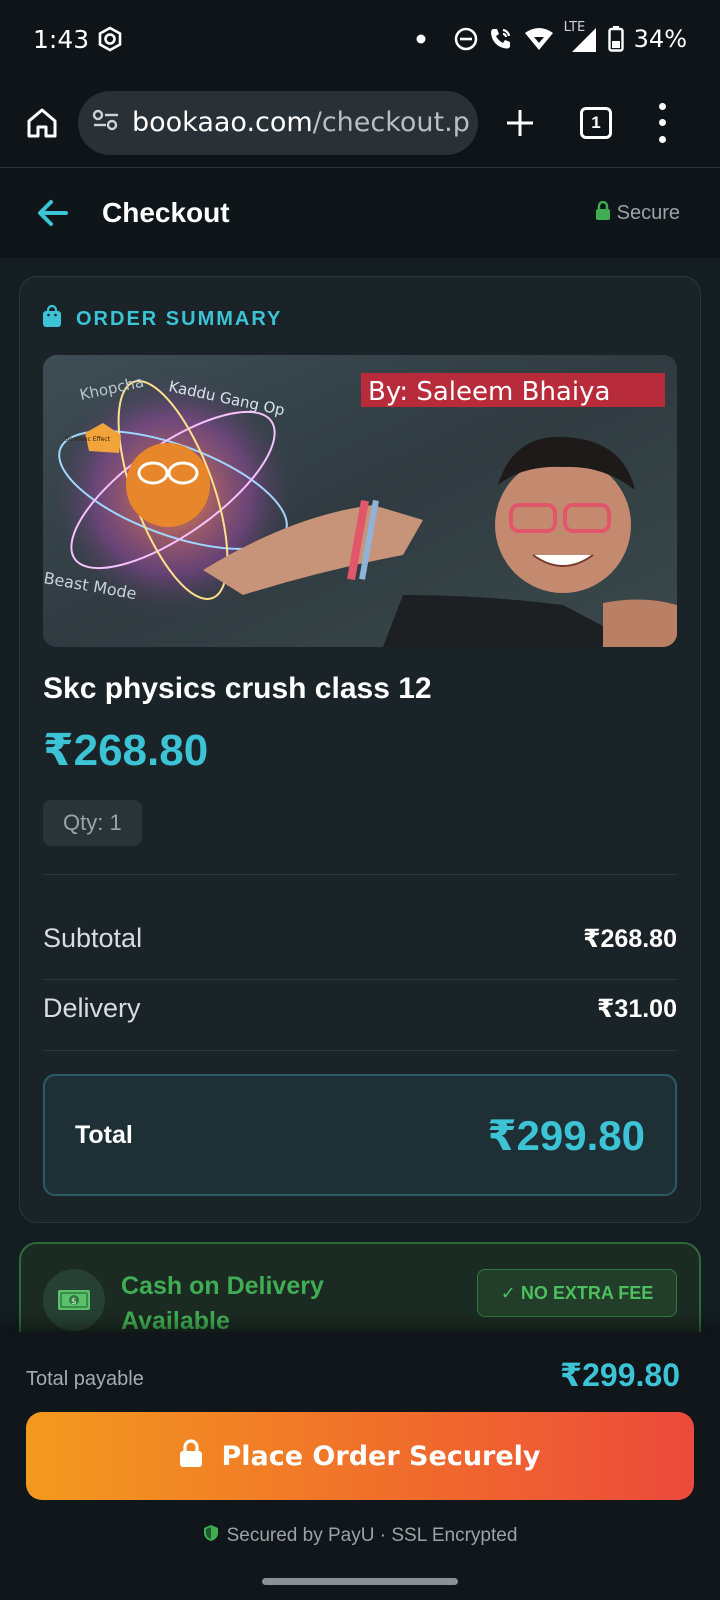 The width and height of the screenshot is (720, 1600). I want to click on signal-icon: LTE, so click(581, 36).